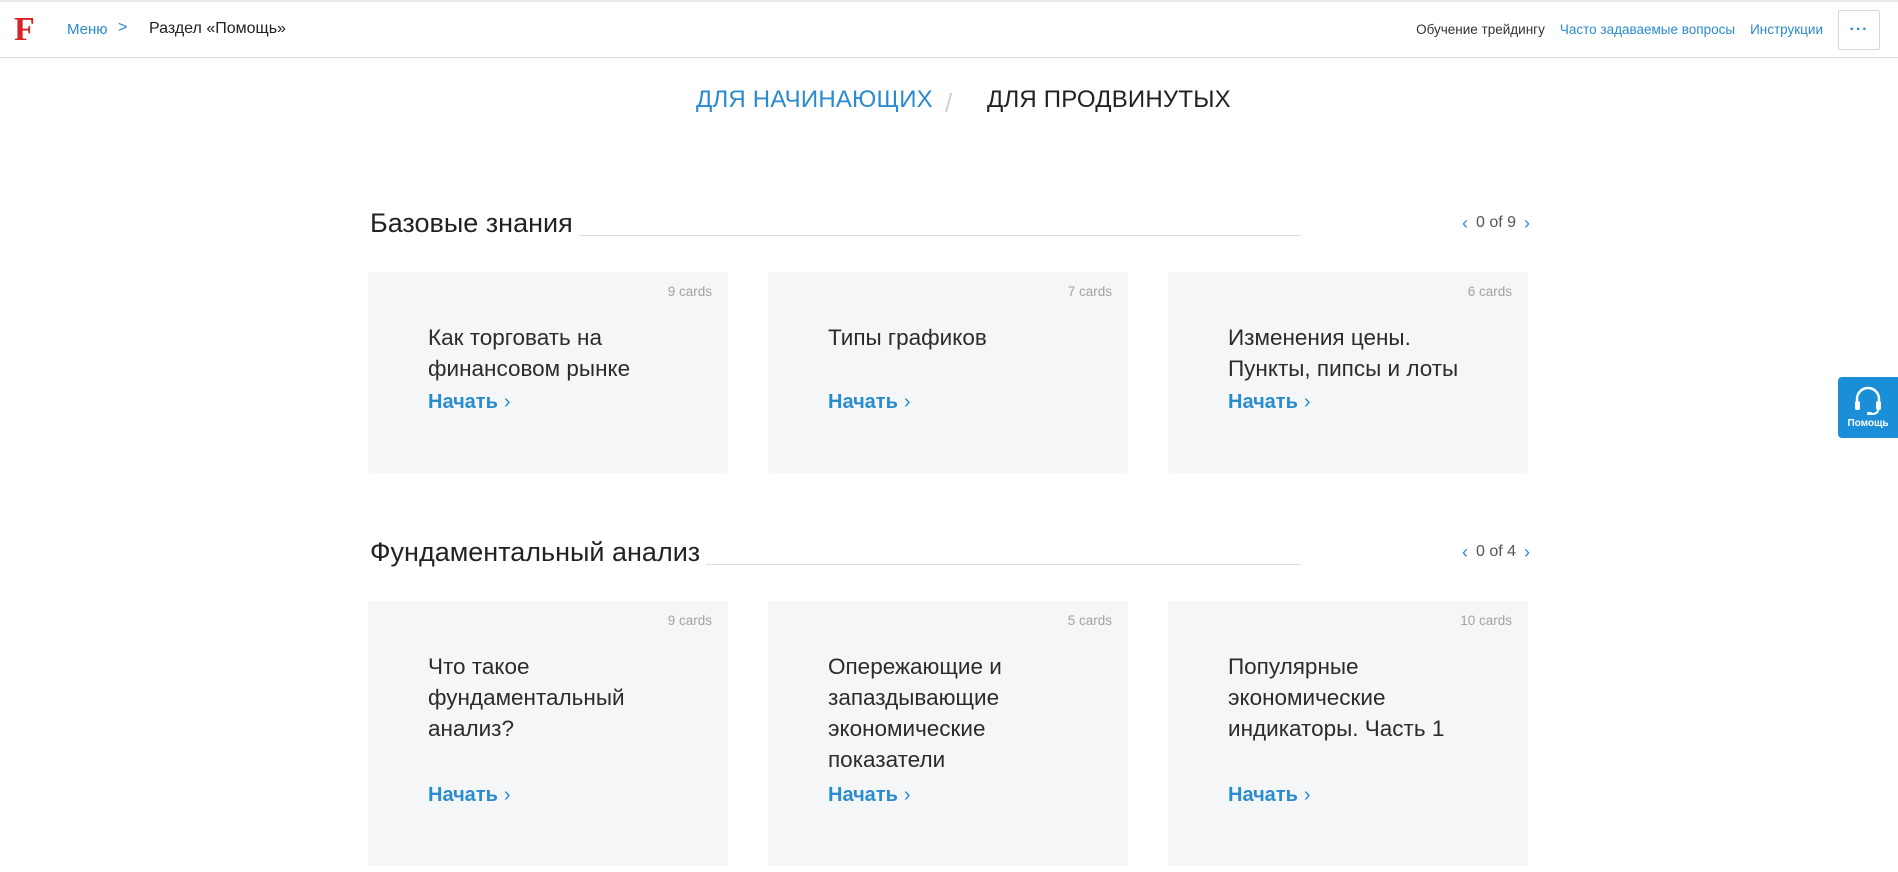  What do you see at coordinates (907, 337) in the screenshot?
I see `card-title: Типы графиков` at bounding box center [907, 337].